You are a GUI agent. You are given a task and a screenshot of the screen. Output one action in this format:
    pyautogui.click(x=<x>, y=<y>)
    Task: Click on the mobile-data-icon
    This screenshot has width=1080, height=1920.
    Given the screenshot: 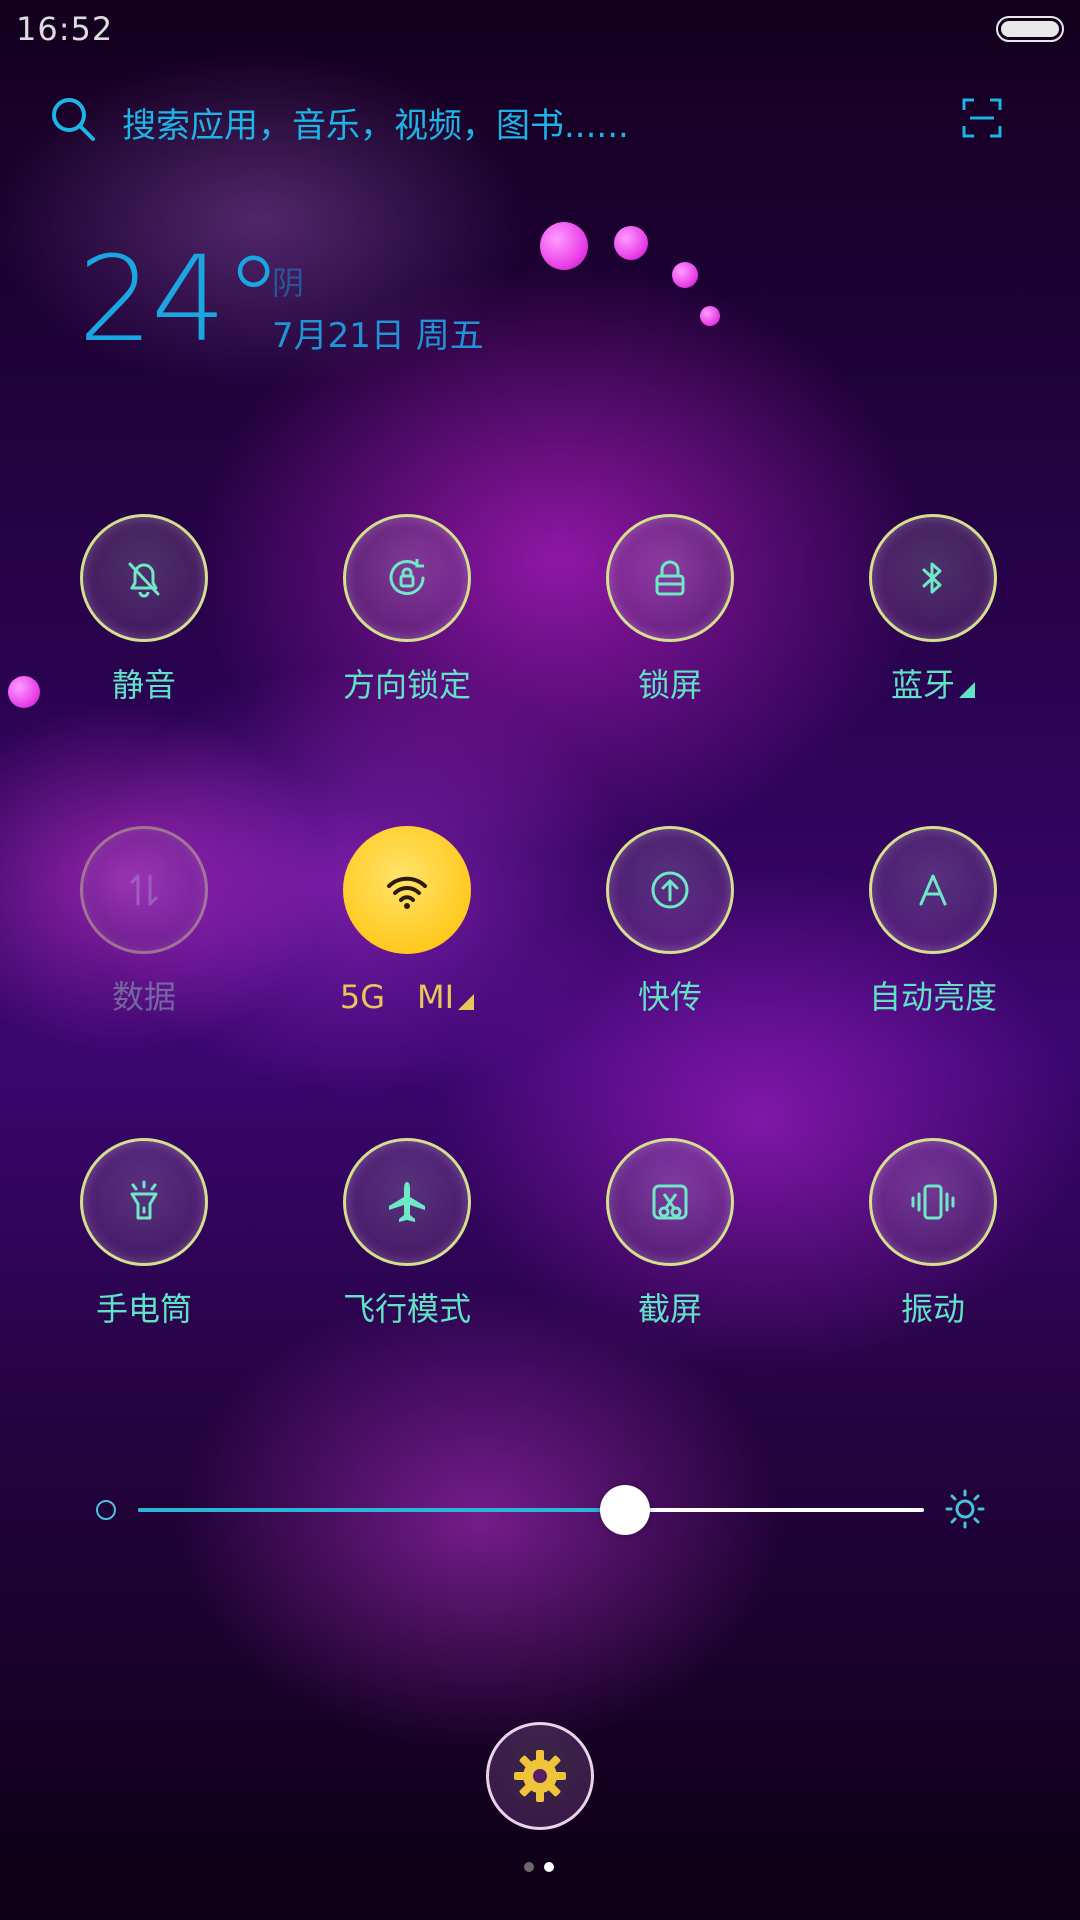 What is the action you would take?
    pyautogui.click(x=144, y=890)
    